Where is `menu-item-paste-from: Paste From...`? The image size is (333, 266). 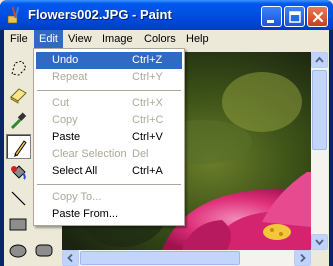
menu-item-paste-from: Paste From... is located at coordinates (109, 214).